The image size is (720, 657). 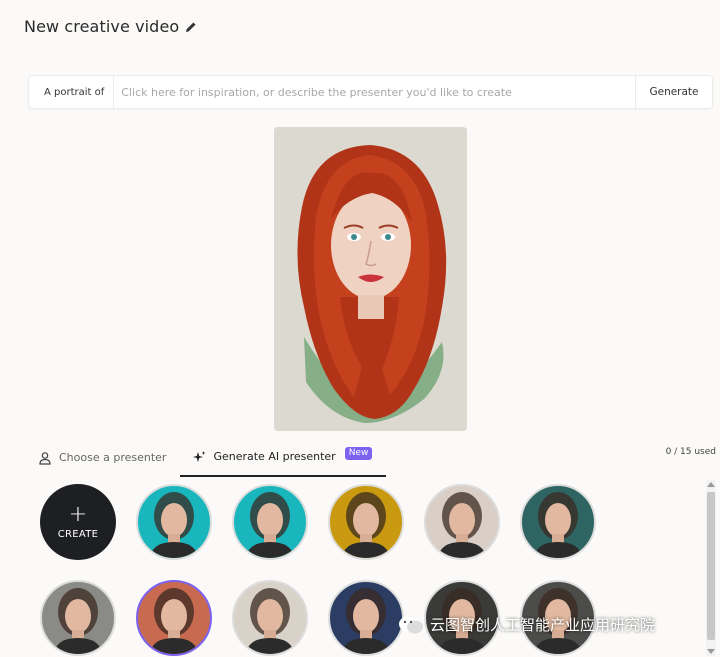 I want to click on page-header: New creative video, so click(x=110, y=26).